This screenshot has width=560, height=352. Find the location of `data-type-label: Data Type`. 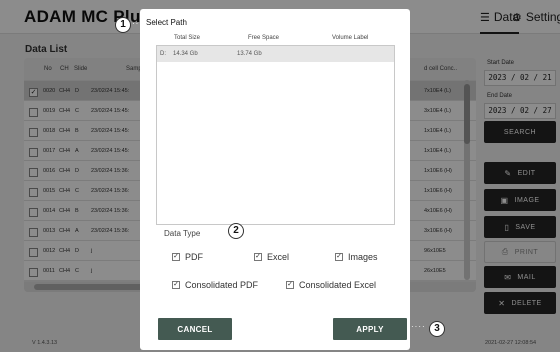

data-type-label: Data Type is located at coordinates (182, 233).